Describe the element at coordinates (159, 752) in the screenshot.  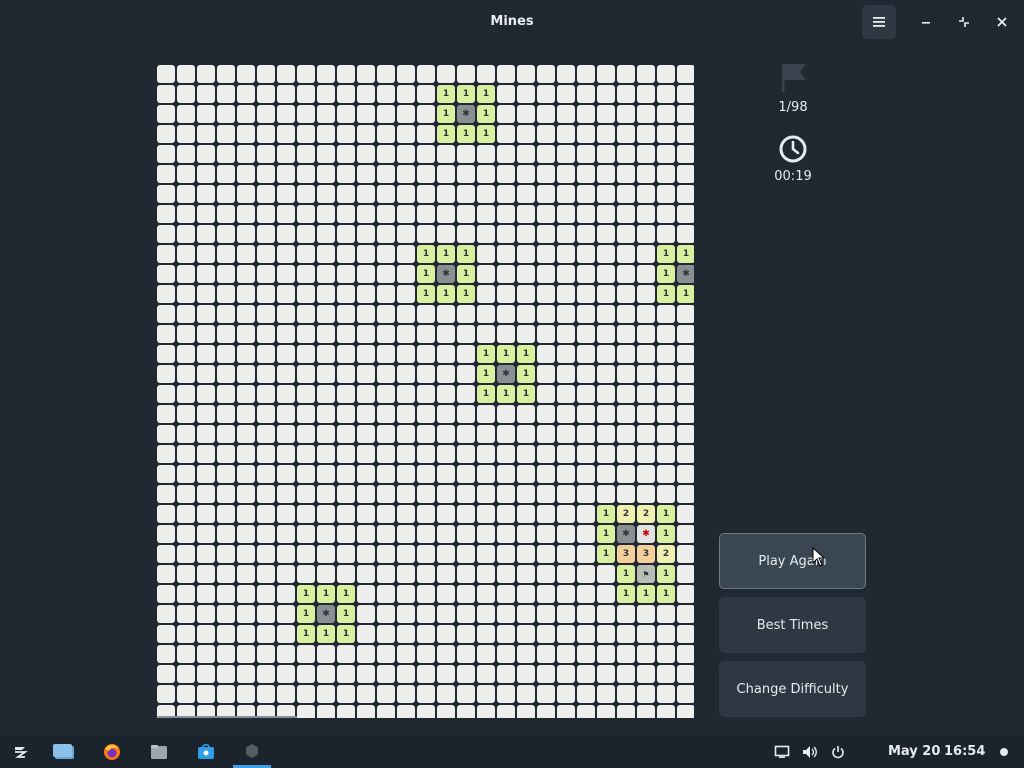
I see `files-button` at that location.